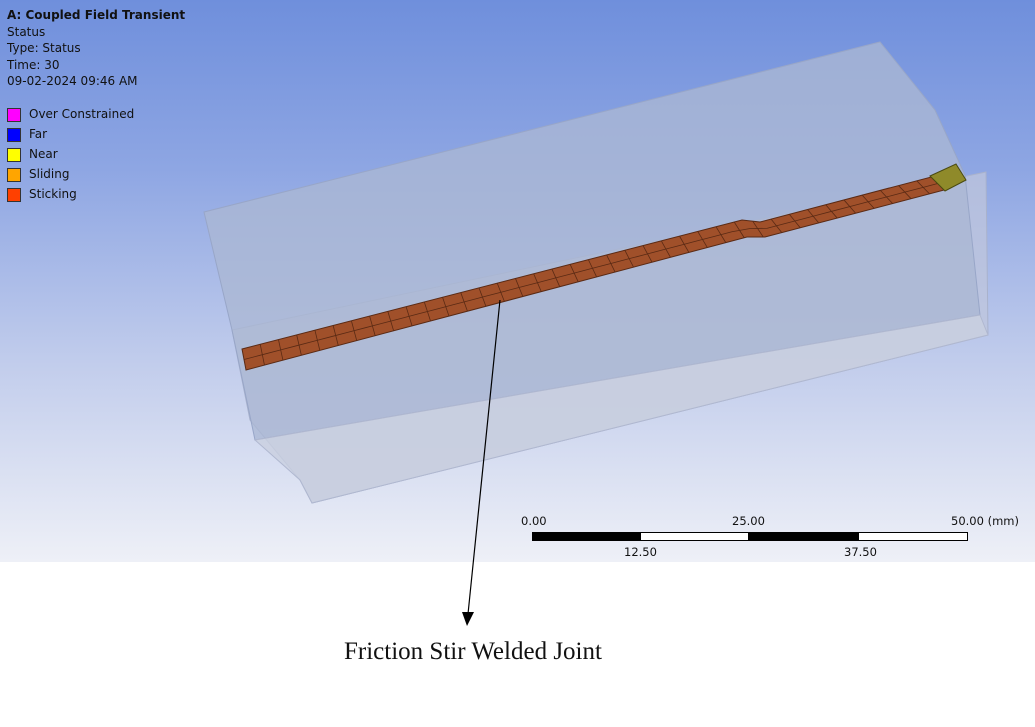  I want to click on weld-joint-annotation: Friction Stir Welded Joint, so click(473, 651).